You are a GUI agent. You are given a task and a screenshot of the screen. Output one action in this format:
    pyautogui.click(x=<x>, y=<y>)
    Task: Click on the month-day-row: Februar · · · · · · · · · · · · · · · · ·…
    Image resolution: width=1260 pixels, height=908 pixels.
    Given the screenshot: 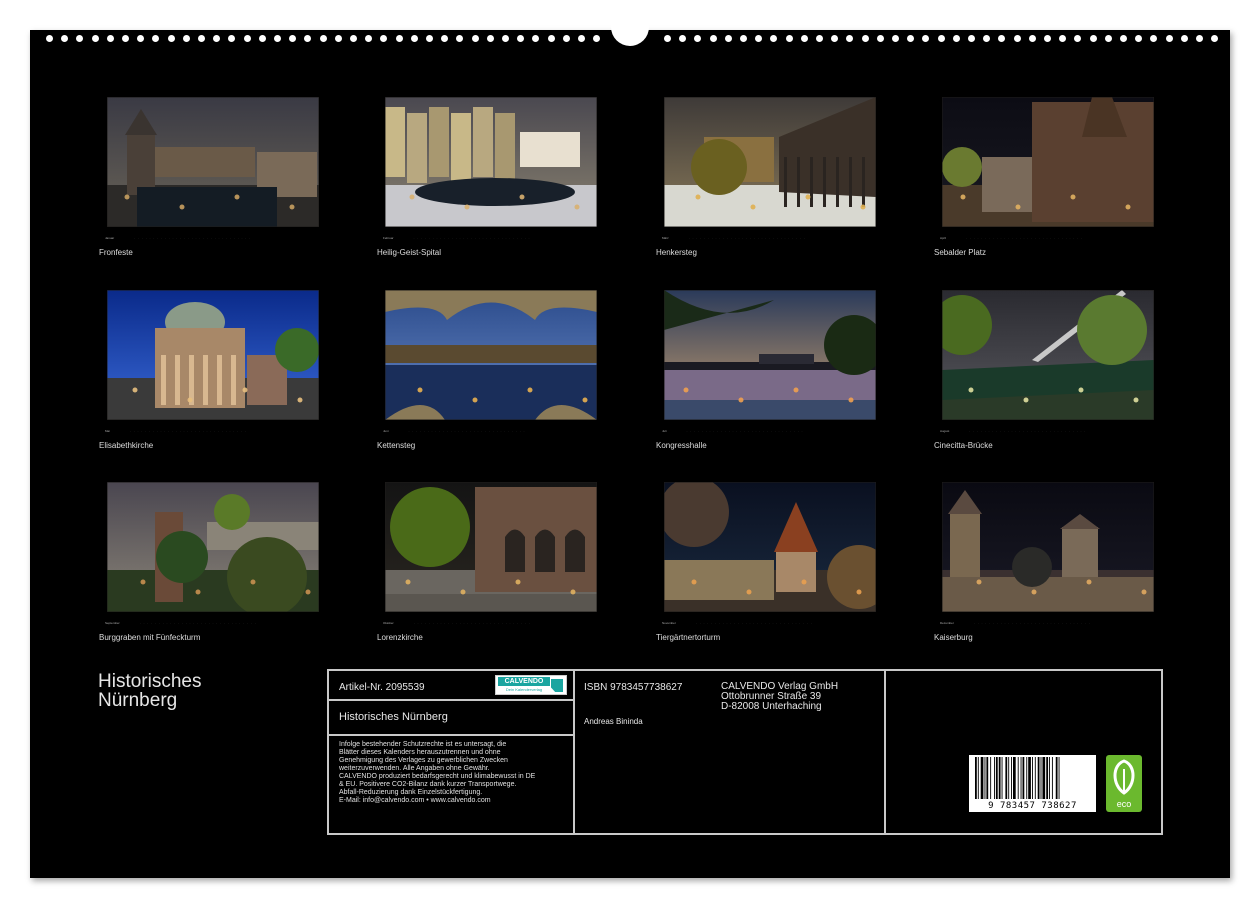 What is the action you would take?
    pyautogui.click(x=491, y=239)
    